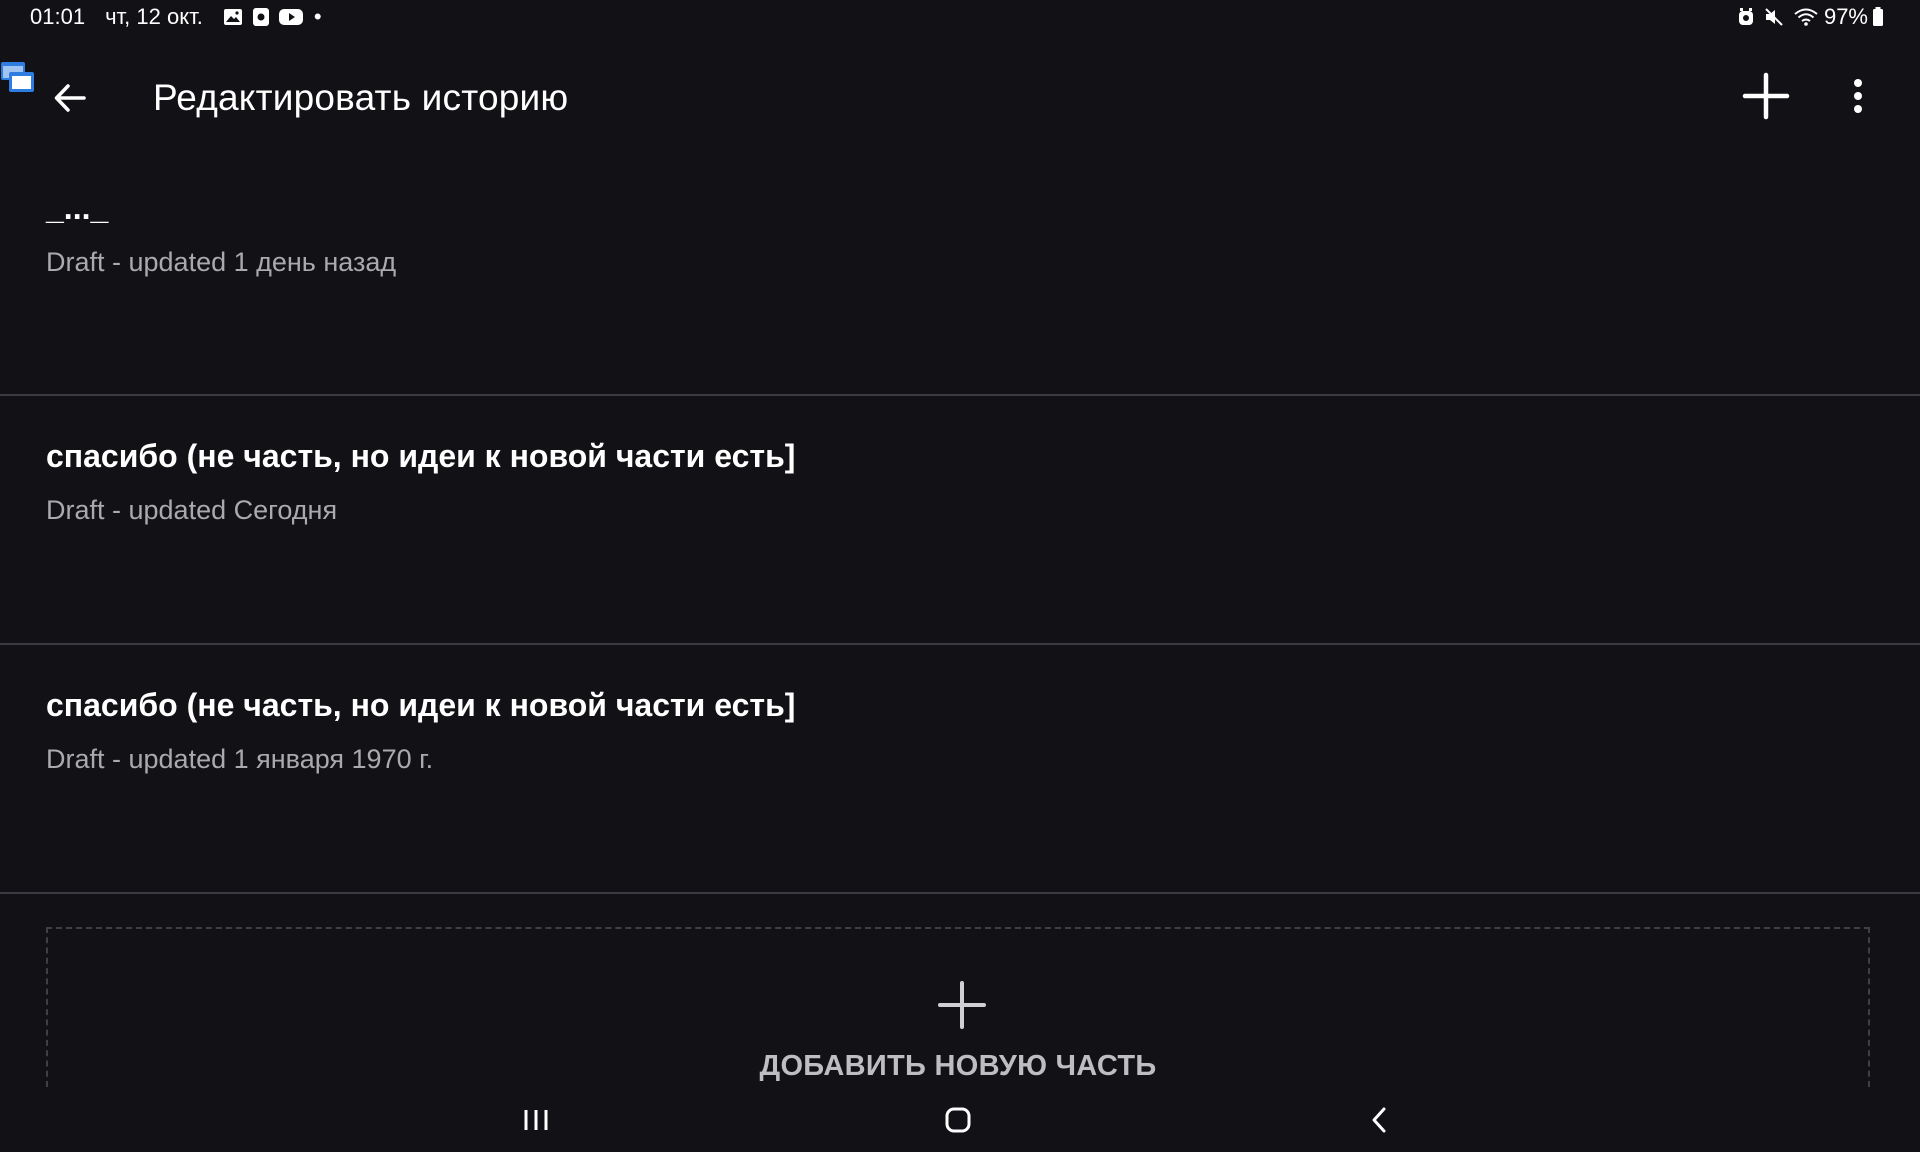 The width and height of the screenshot is (1920, 1152). Describe the element at coordinates (290, 17) in the screenshot. I see `youtube-icon` at that location.